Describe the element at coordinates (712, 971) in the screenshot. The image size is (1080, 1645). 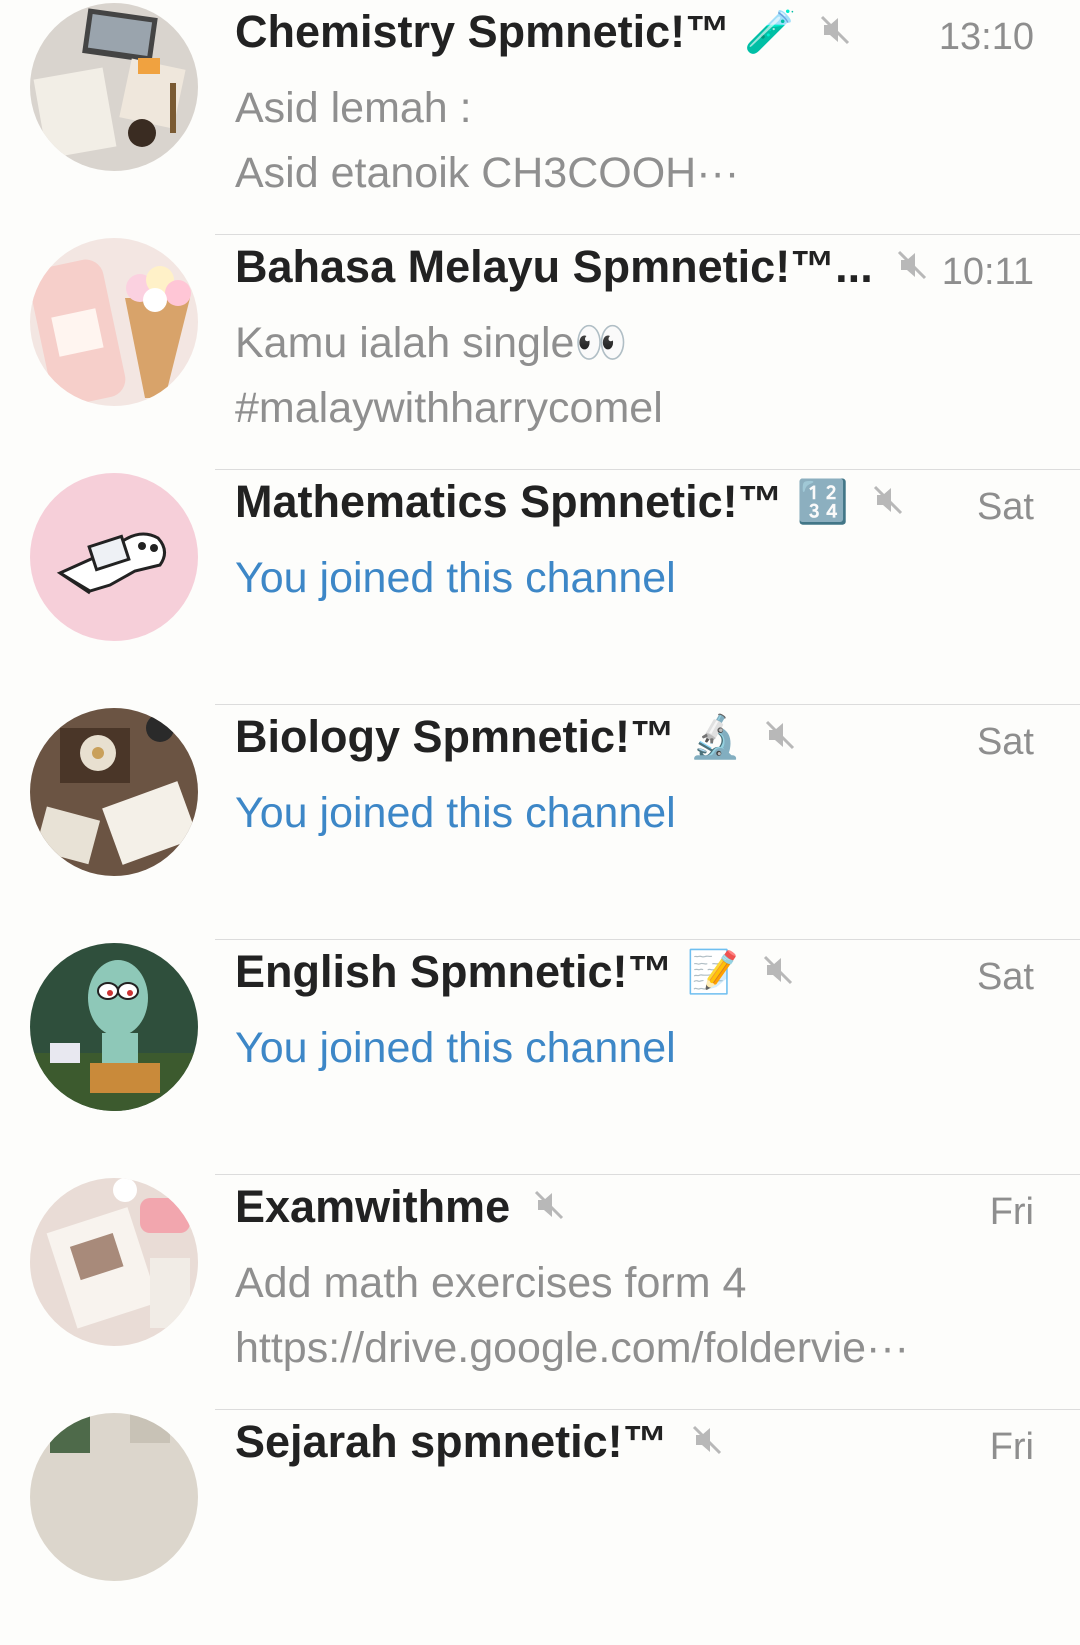
I see `memo-icon: 📝` at that location.